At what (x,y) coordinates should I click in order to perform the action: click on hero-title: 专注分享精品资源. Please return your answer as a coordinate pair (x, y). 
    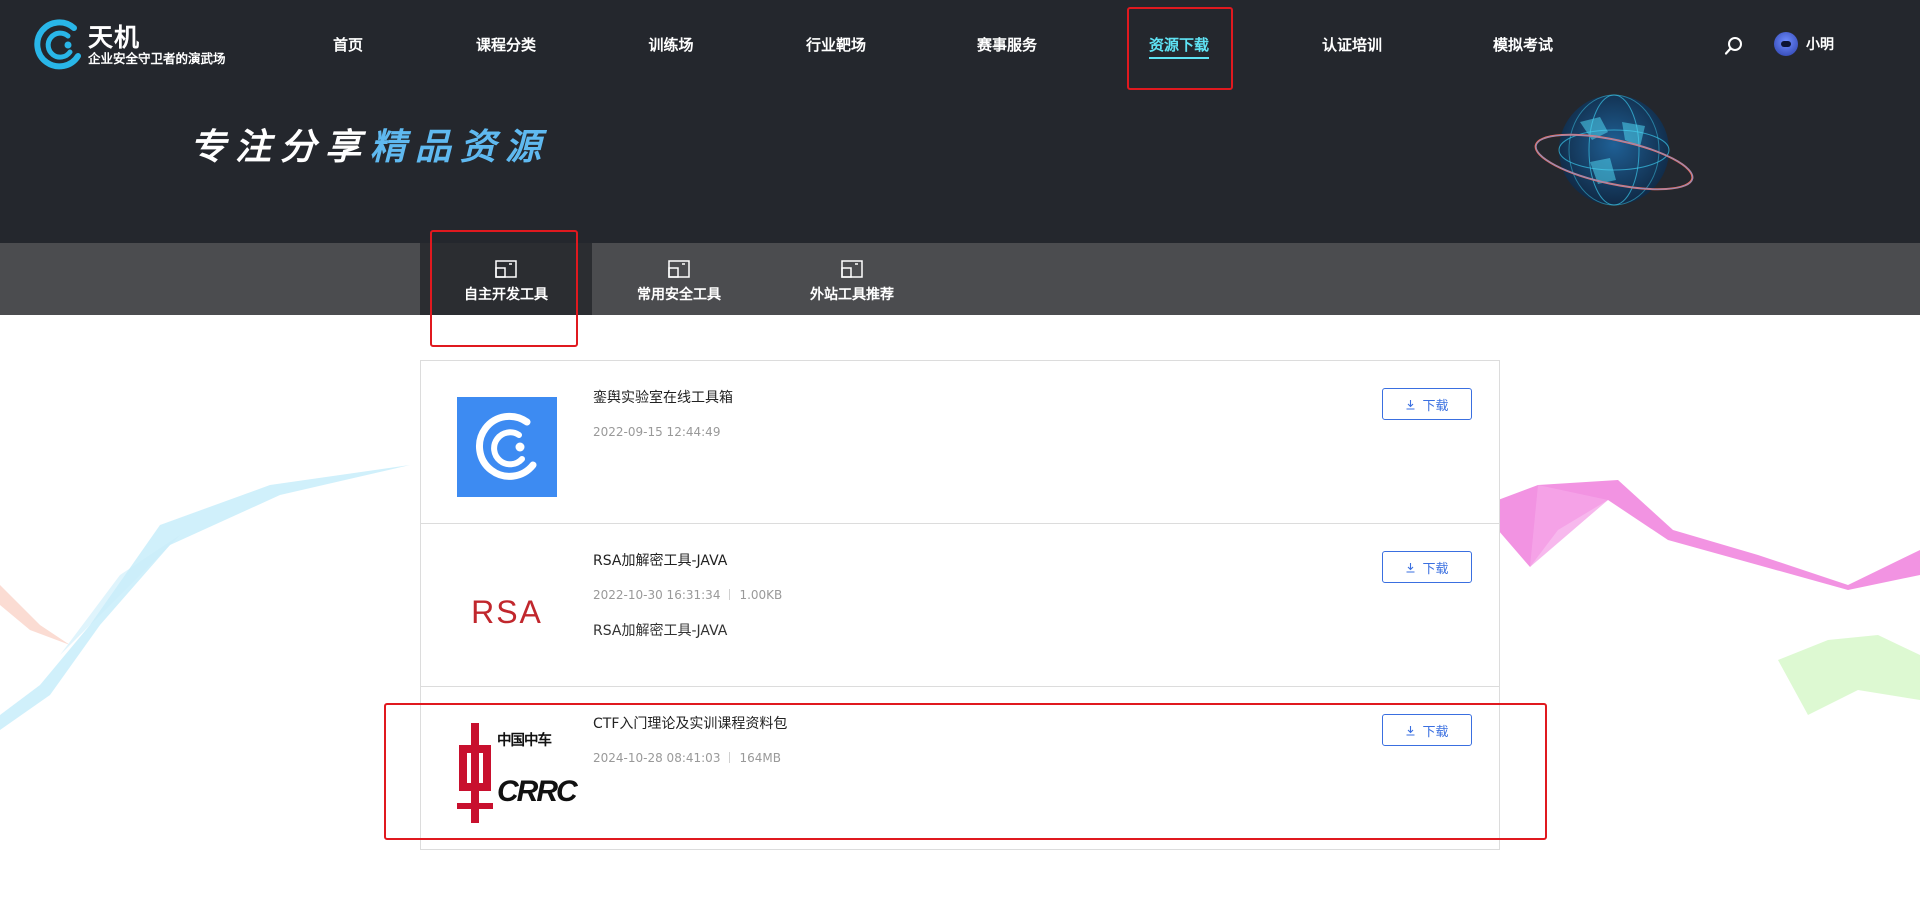
    Looking at the image, I should click on (370, 144).